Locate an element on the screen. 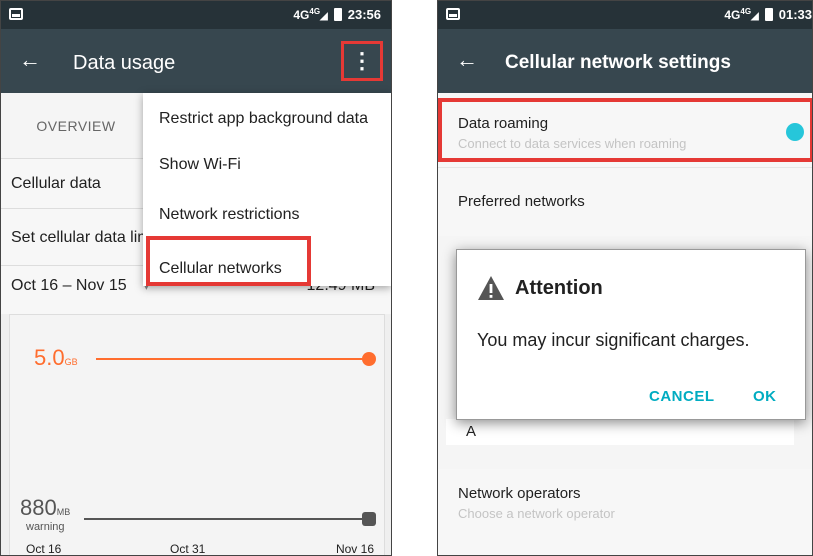  network-operators-subtitle: Choose a network operator is located at coordinates (536, 513).